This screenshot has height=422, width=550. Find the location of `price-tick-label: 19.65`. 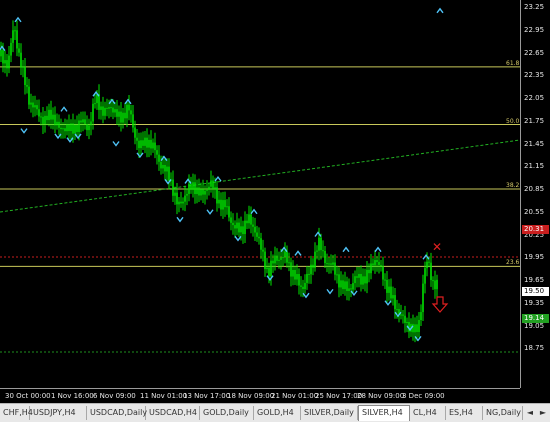

price-tick-label: 19.65 is located at coordinates (534, 280).